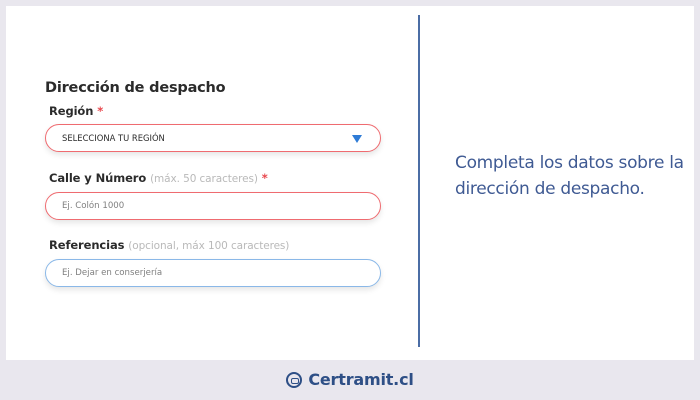 Image resolution: width=700 pixels, height=400 pixels. What do you see at coordinates (209, 246) in the screenshot?
I see `references-hint: (opcional, máx 100 caracteres)` at bounding box center [209, 246].